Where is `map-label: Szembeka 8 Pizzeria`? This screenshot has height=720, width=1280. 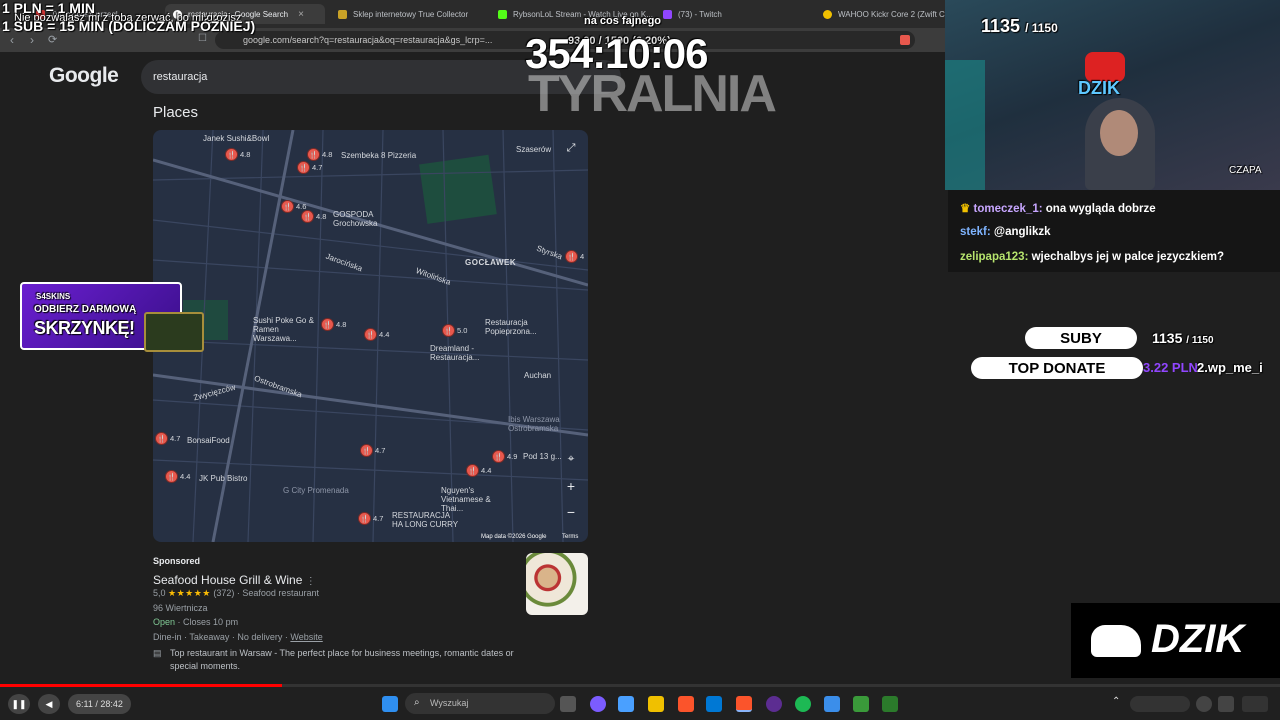
map-label: Szembeka 8 Pizzeria is located at coordinates (379, 155).